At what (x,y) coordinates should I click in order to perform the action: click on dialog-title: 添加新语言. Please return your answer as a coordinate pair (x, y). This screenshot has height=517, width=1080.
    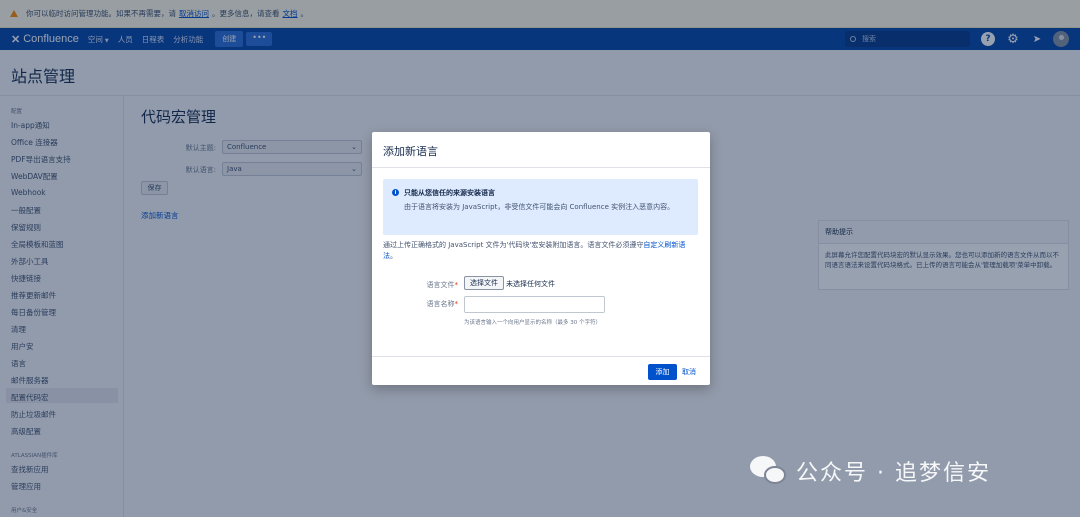
    Looking at the image, I should click on (410, 151).